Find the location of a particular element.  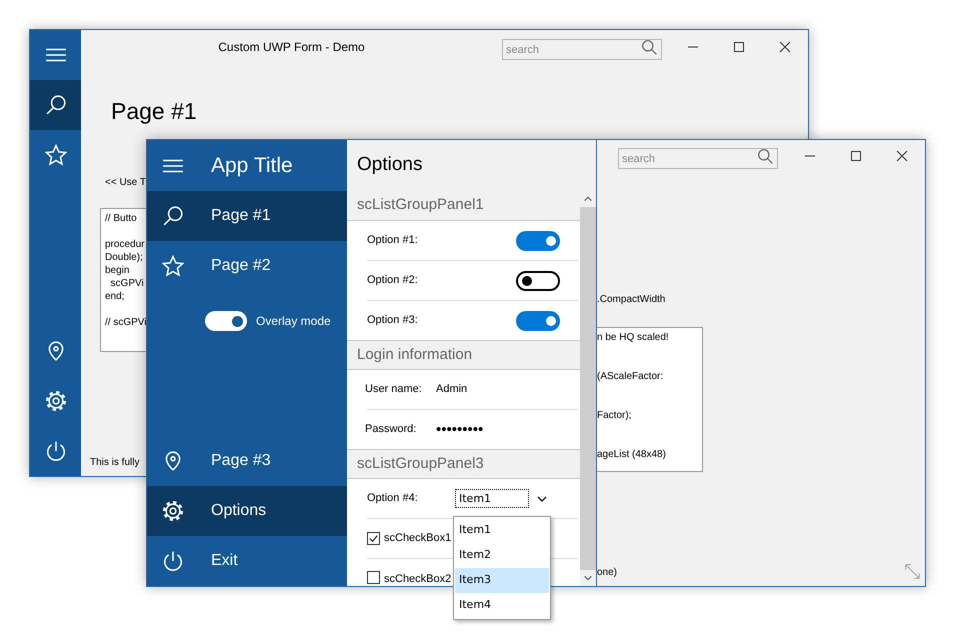

box-text-line: (AScaleFactor: is located at coordinates (630, 377).